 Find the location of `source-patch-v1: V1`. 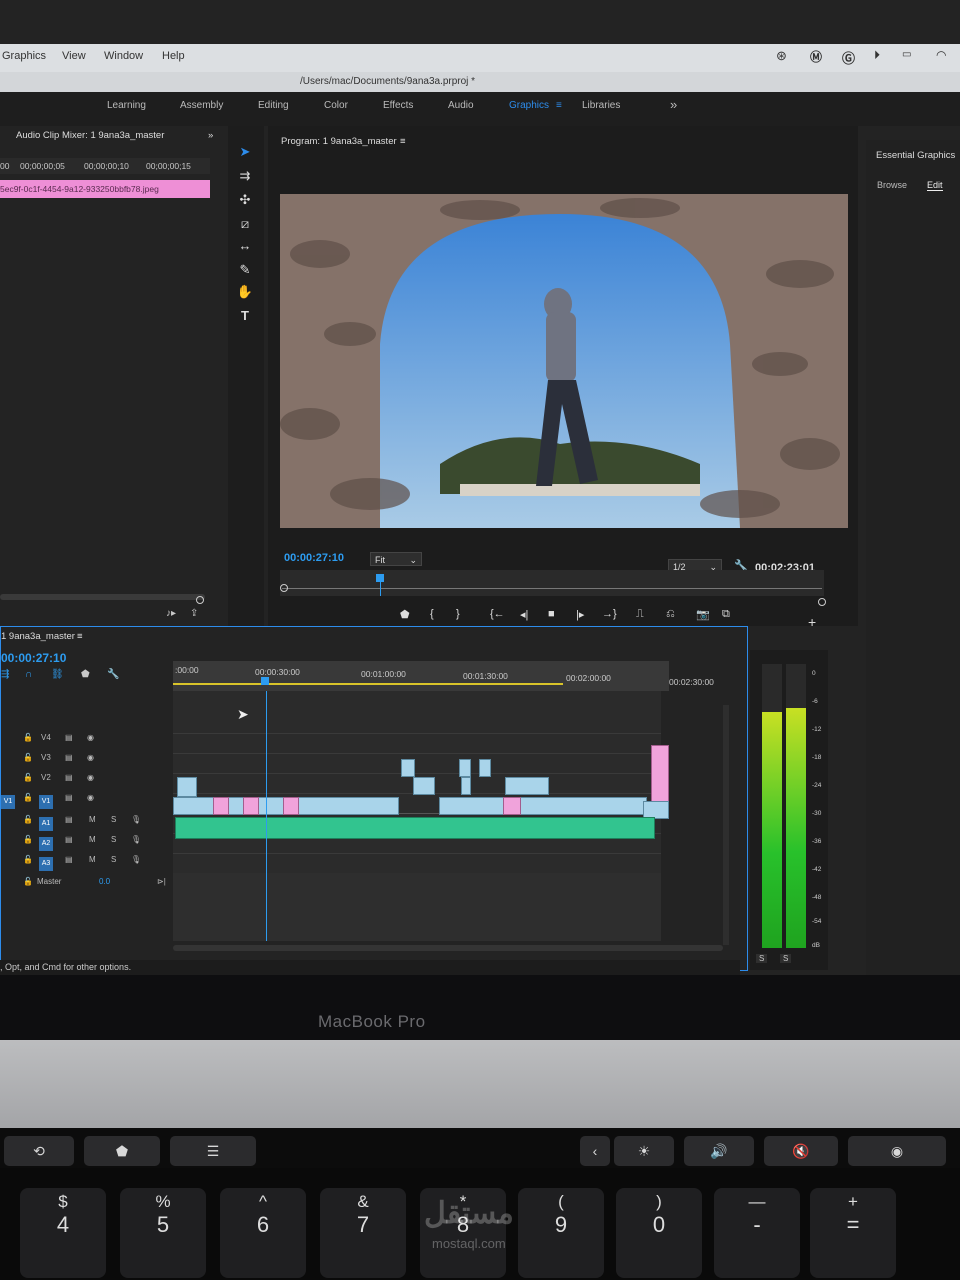

source-patch-v1: V1 is located at coordinates (8, 802).